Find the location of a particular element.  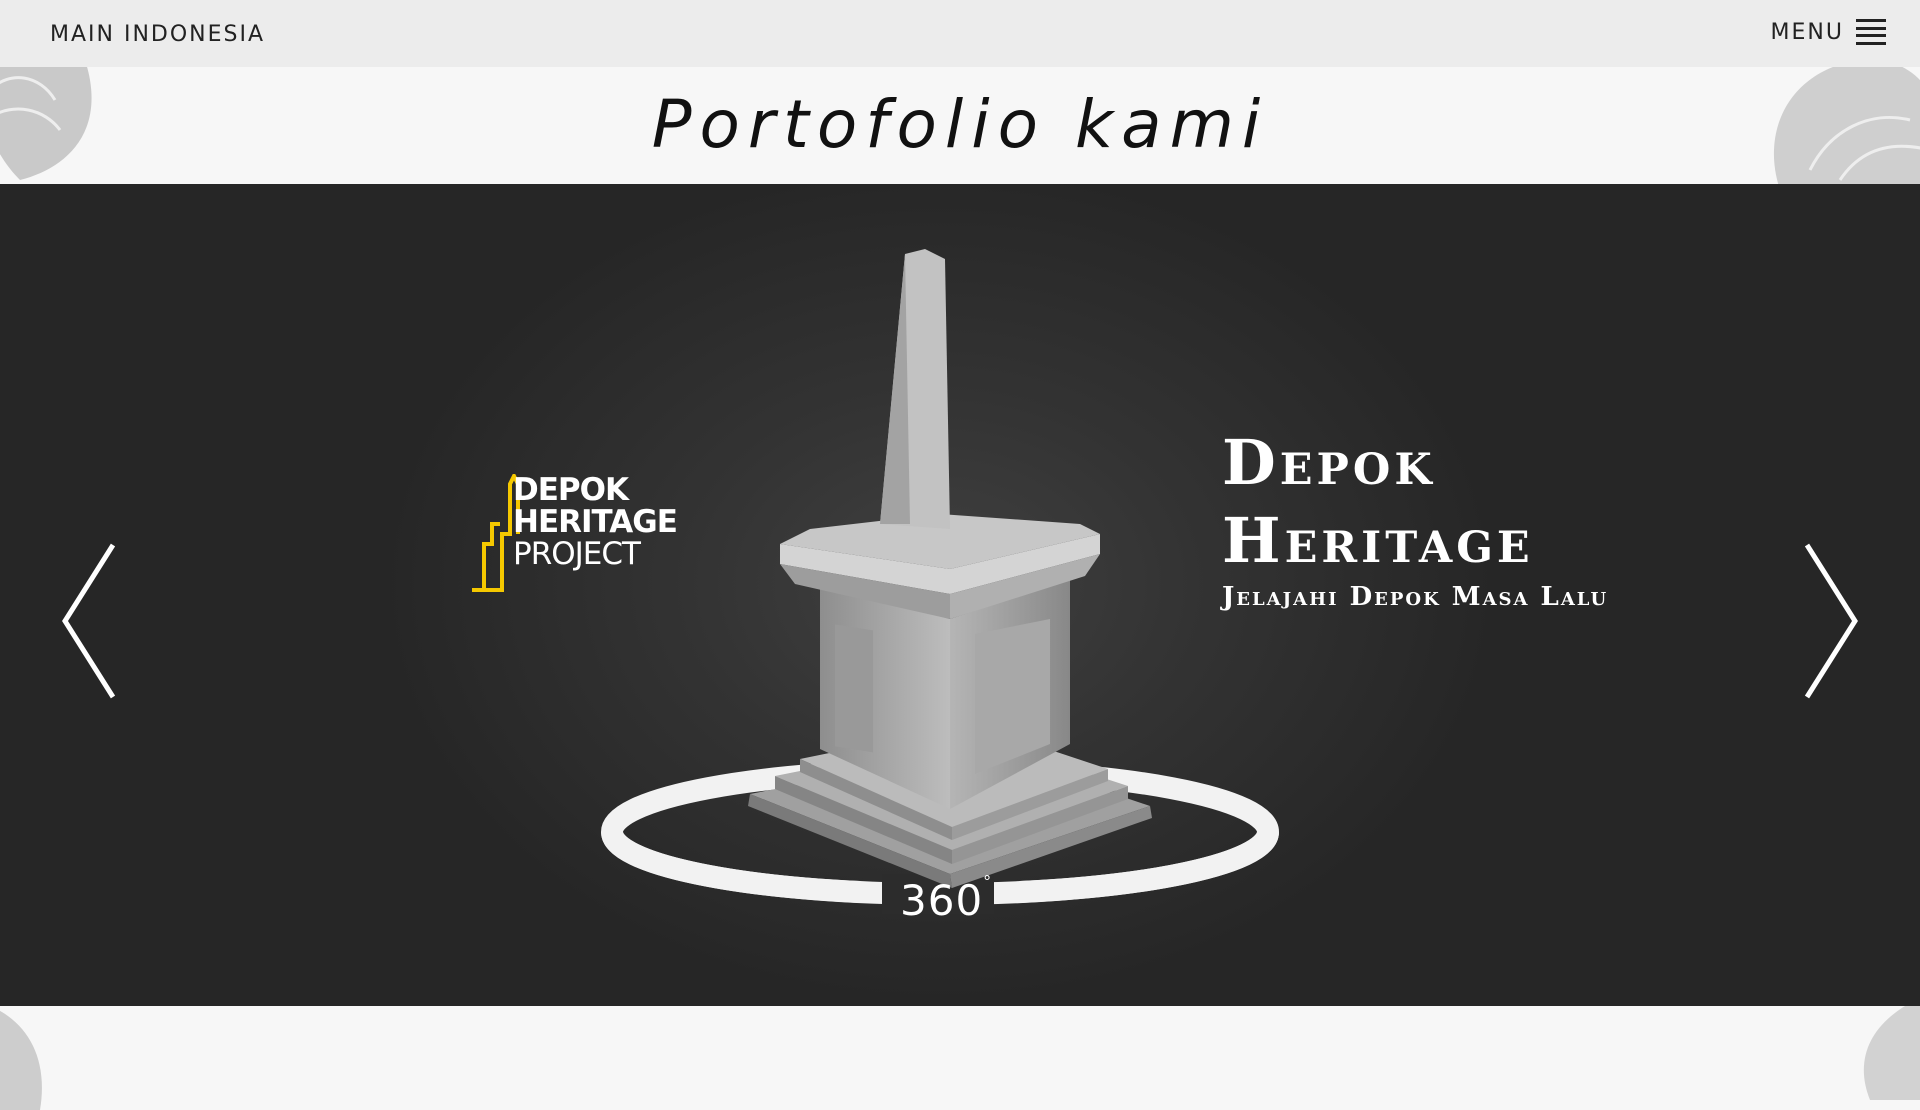

slide-headline: Depok Heritage Jelajahi Depok Masa Lalu is located at coordinates (1415, 518).